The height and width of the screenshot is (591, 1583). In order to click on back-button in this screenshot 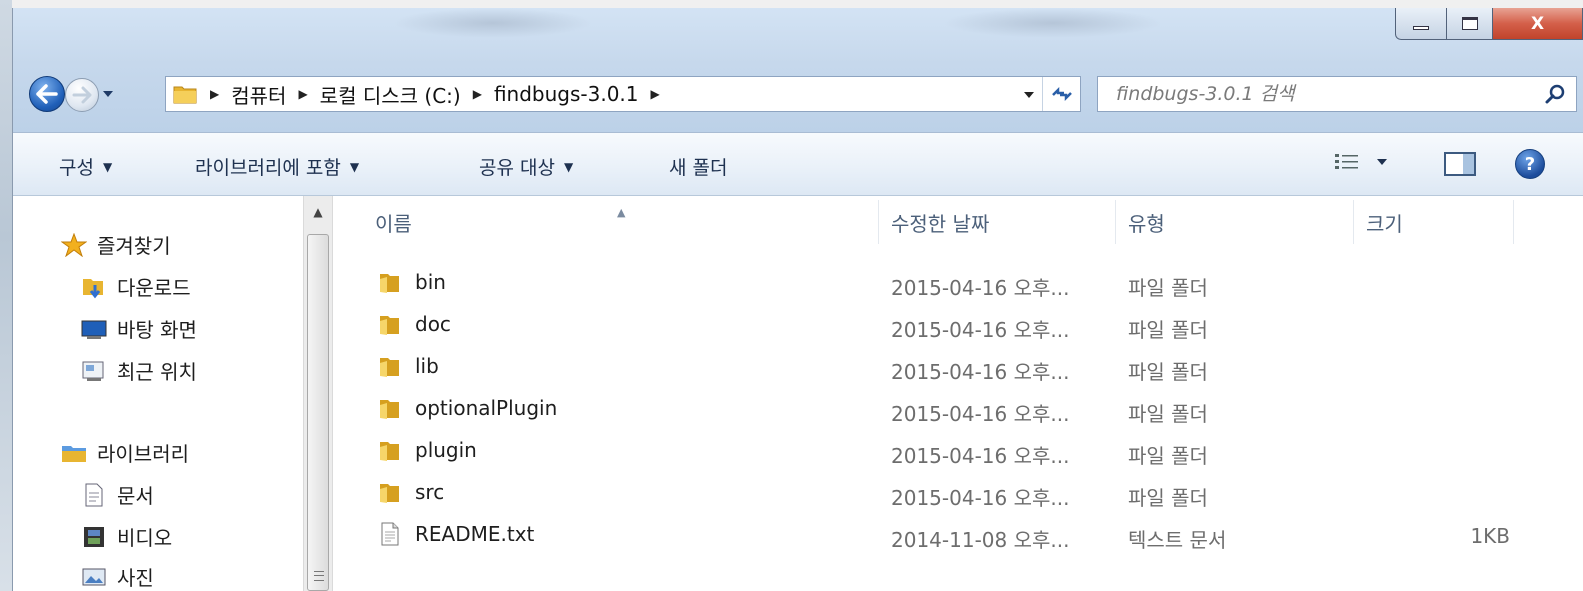, I will do `click(47, 94)`.